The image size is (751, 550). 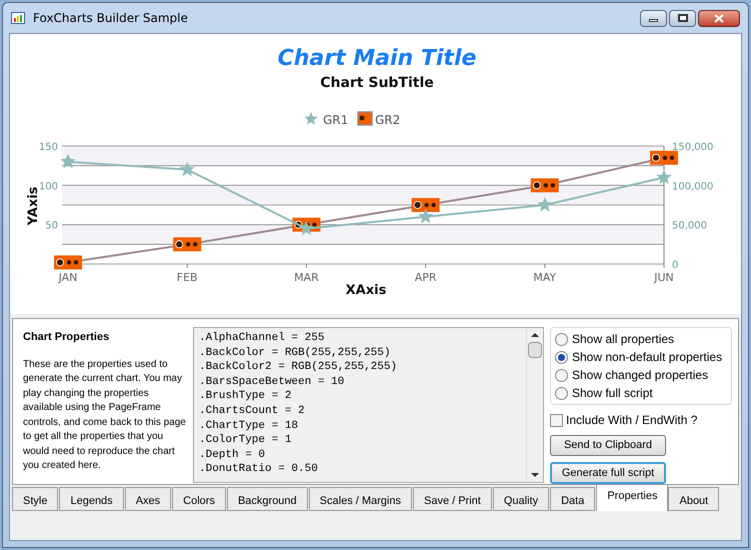 What do you see at coordinates (377, 58) in the screenshot?
I see `chart-title: Chart Main Title` at bounding box center [377, 58].